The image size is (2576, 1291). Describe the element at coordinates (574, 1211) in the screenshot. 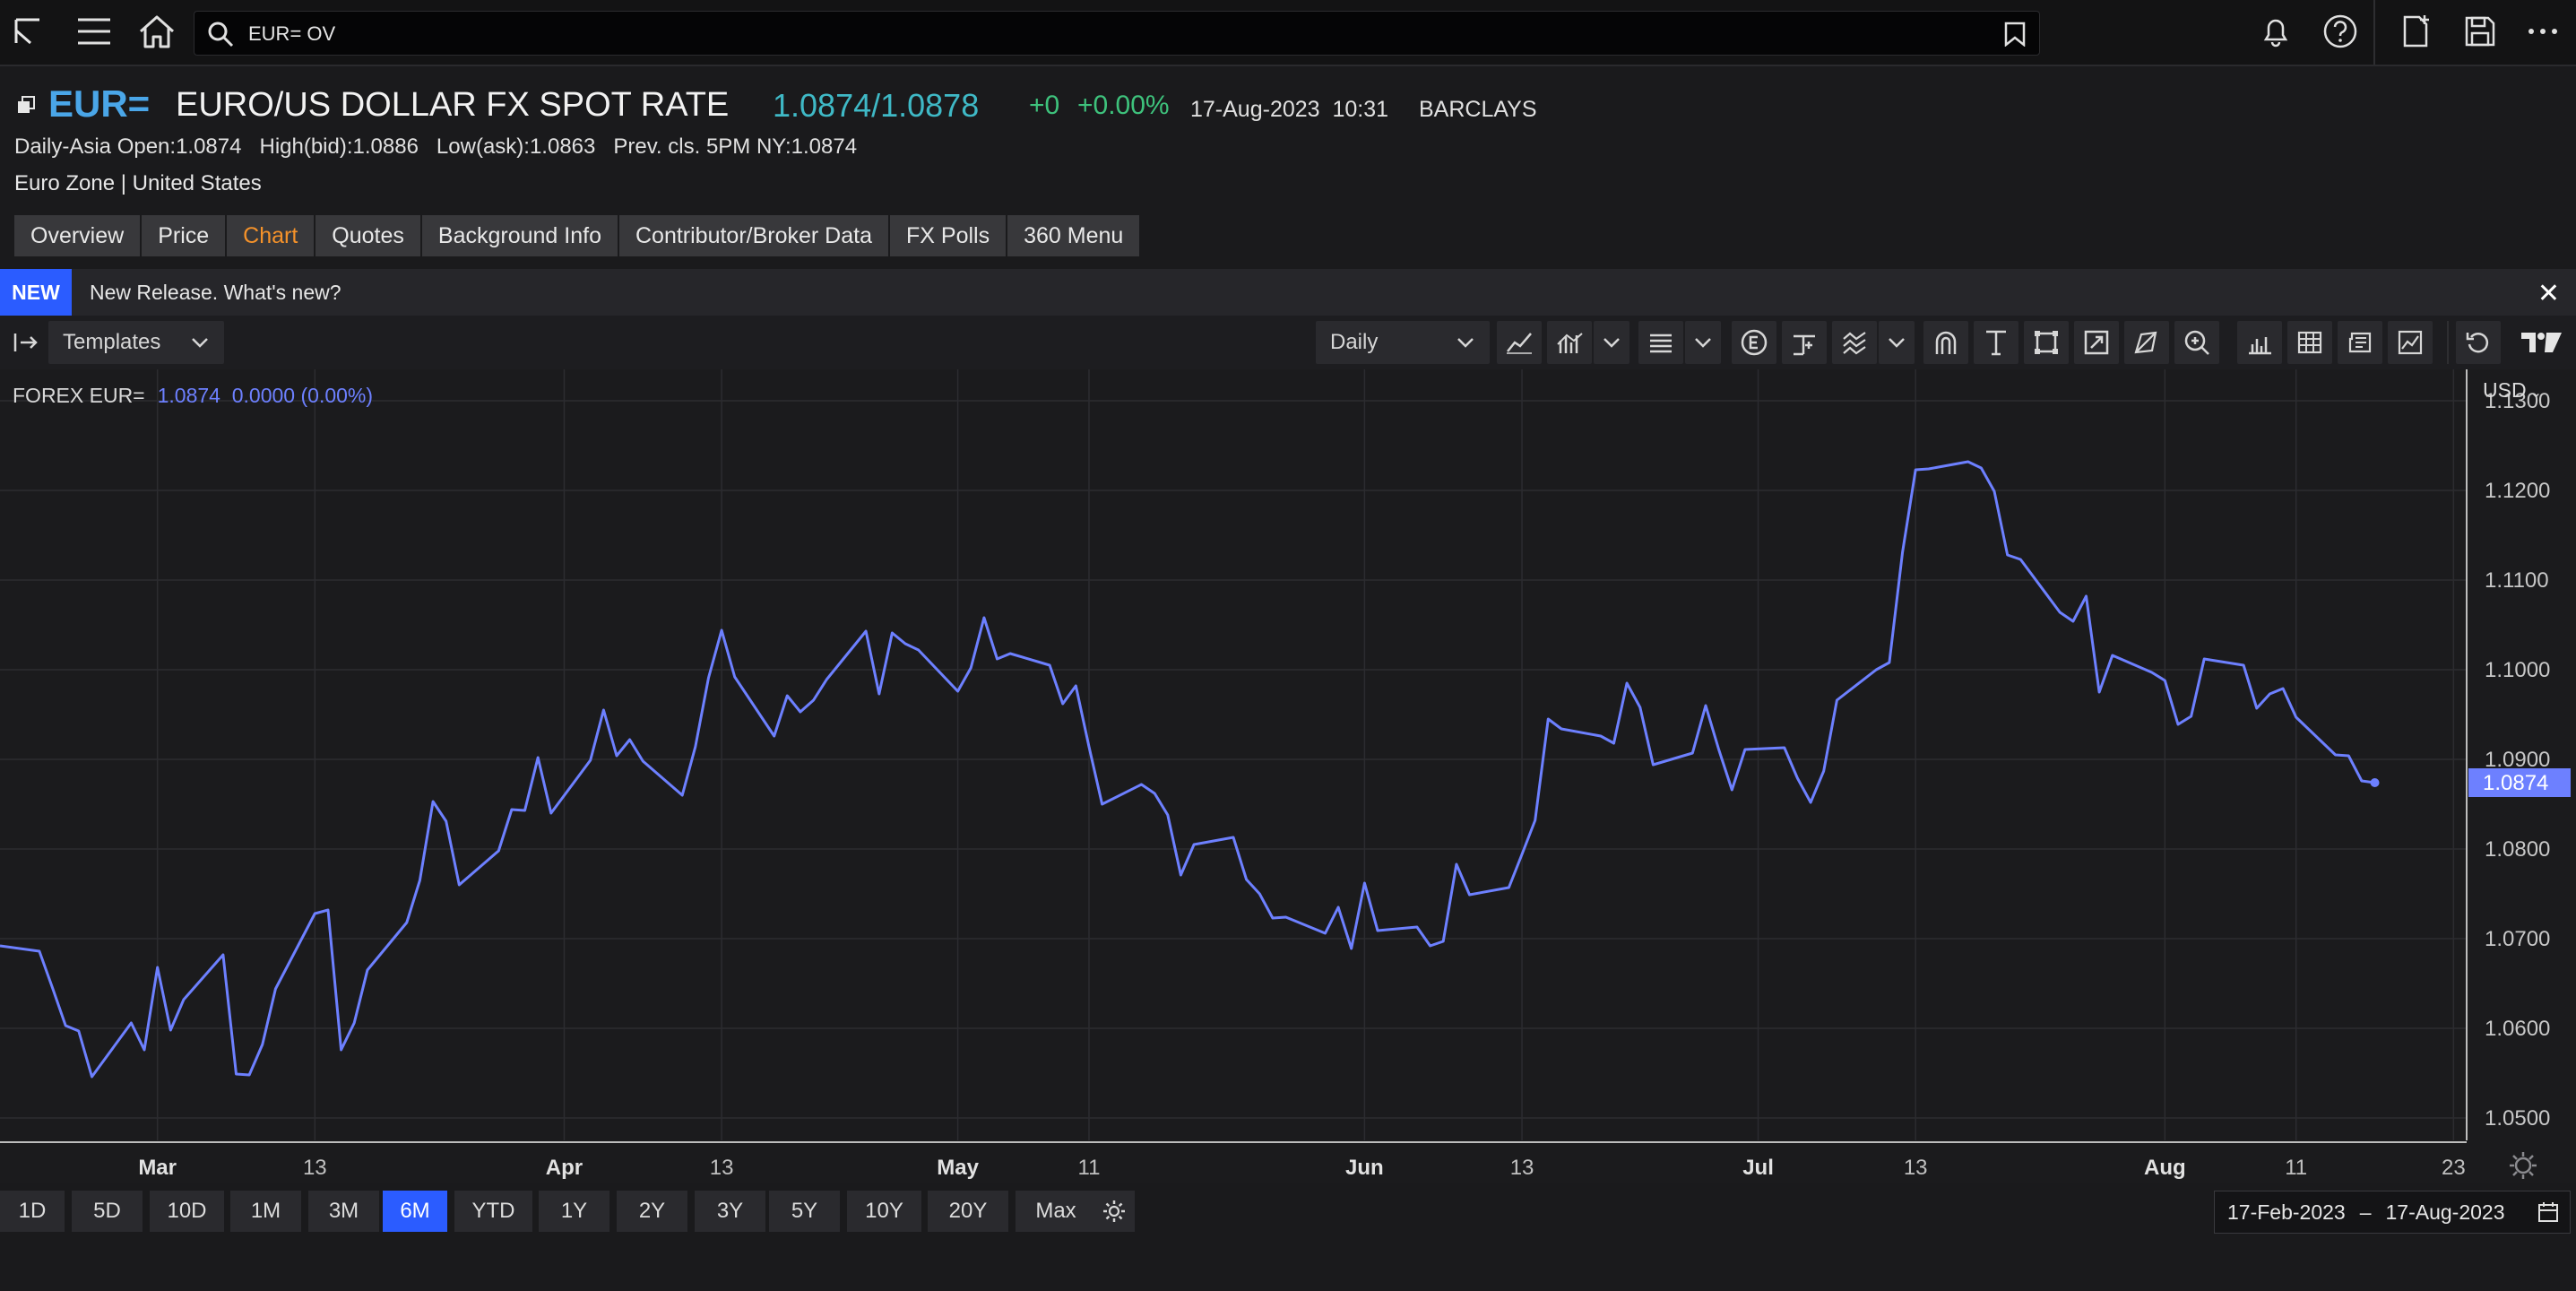

I see `range-button-1y: 1Y` at that location.